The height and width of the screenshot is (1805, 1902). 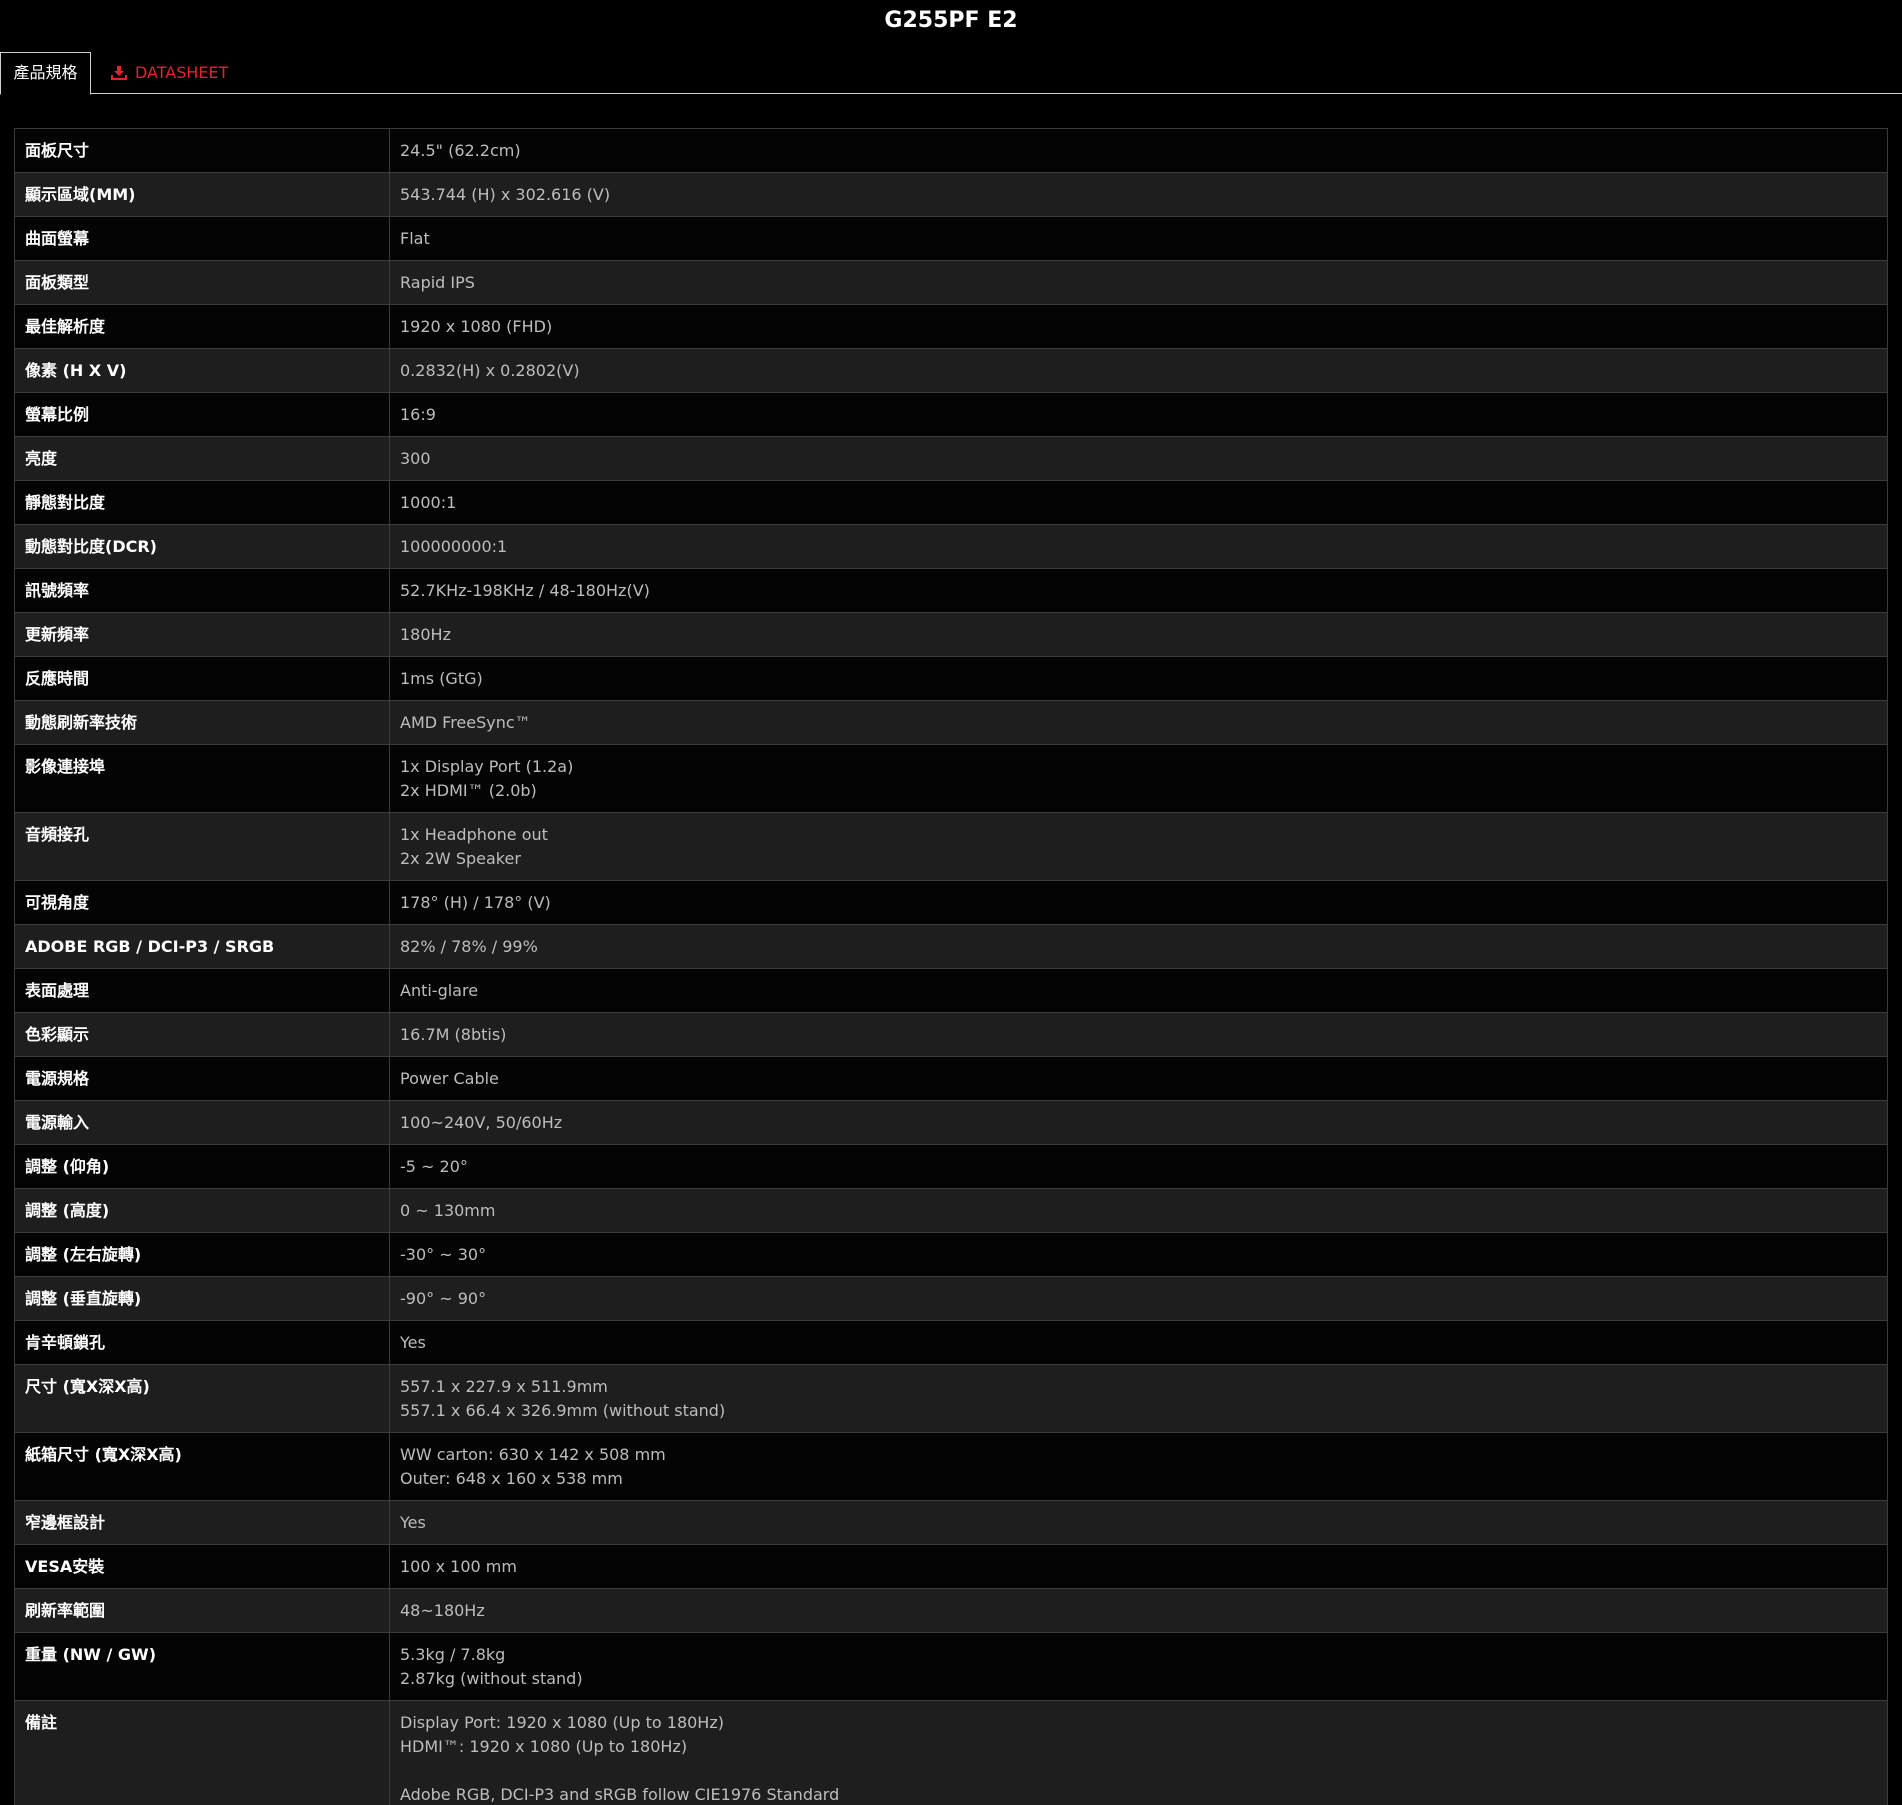 I want to click on spec-value: 178° (H) / 178° (V), so click(x=1138, y=902).